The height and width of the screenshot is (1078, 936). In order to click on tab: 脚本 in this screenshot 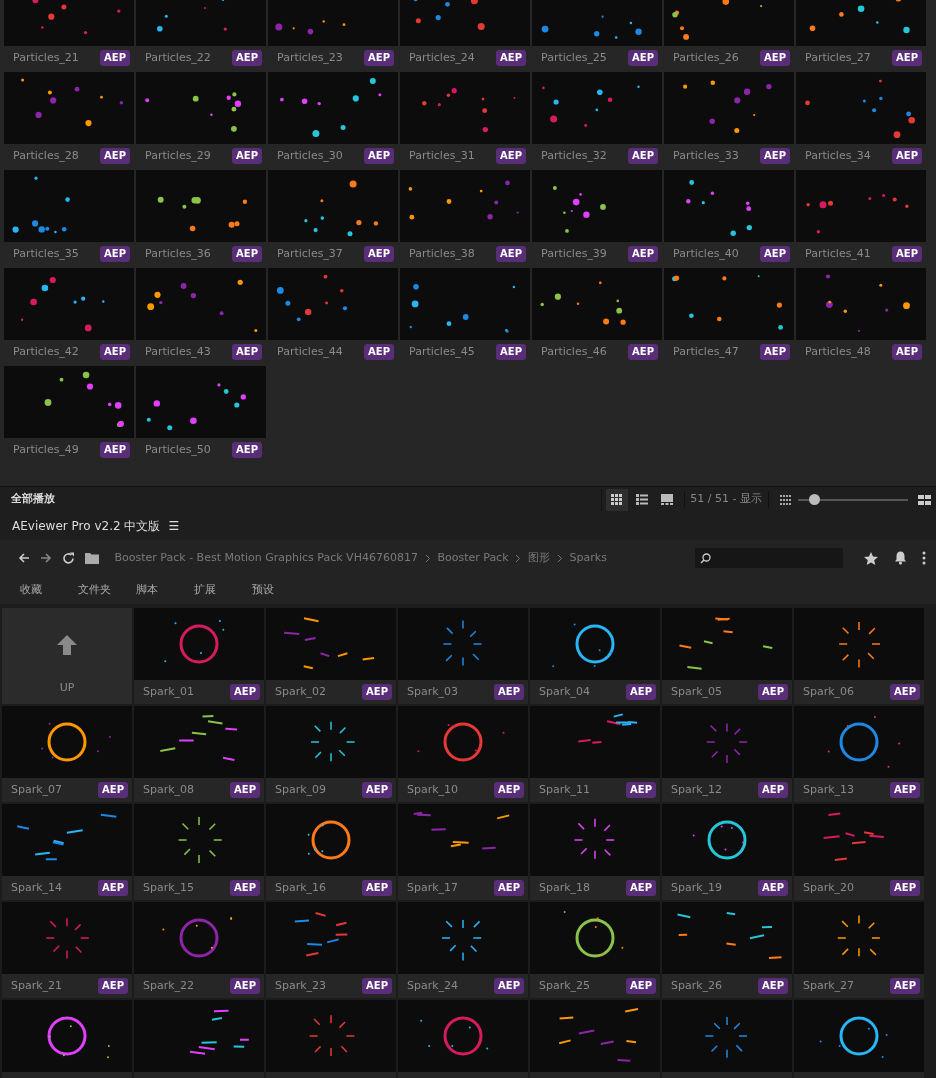, I will do `click(165, 590)`.